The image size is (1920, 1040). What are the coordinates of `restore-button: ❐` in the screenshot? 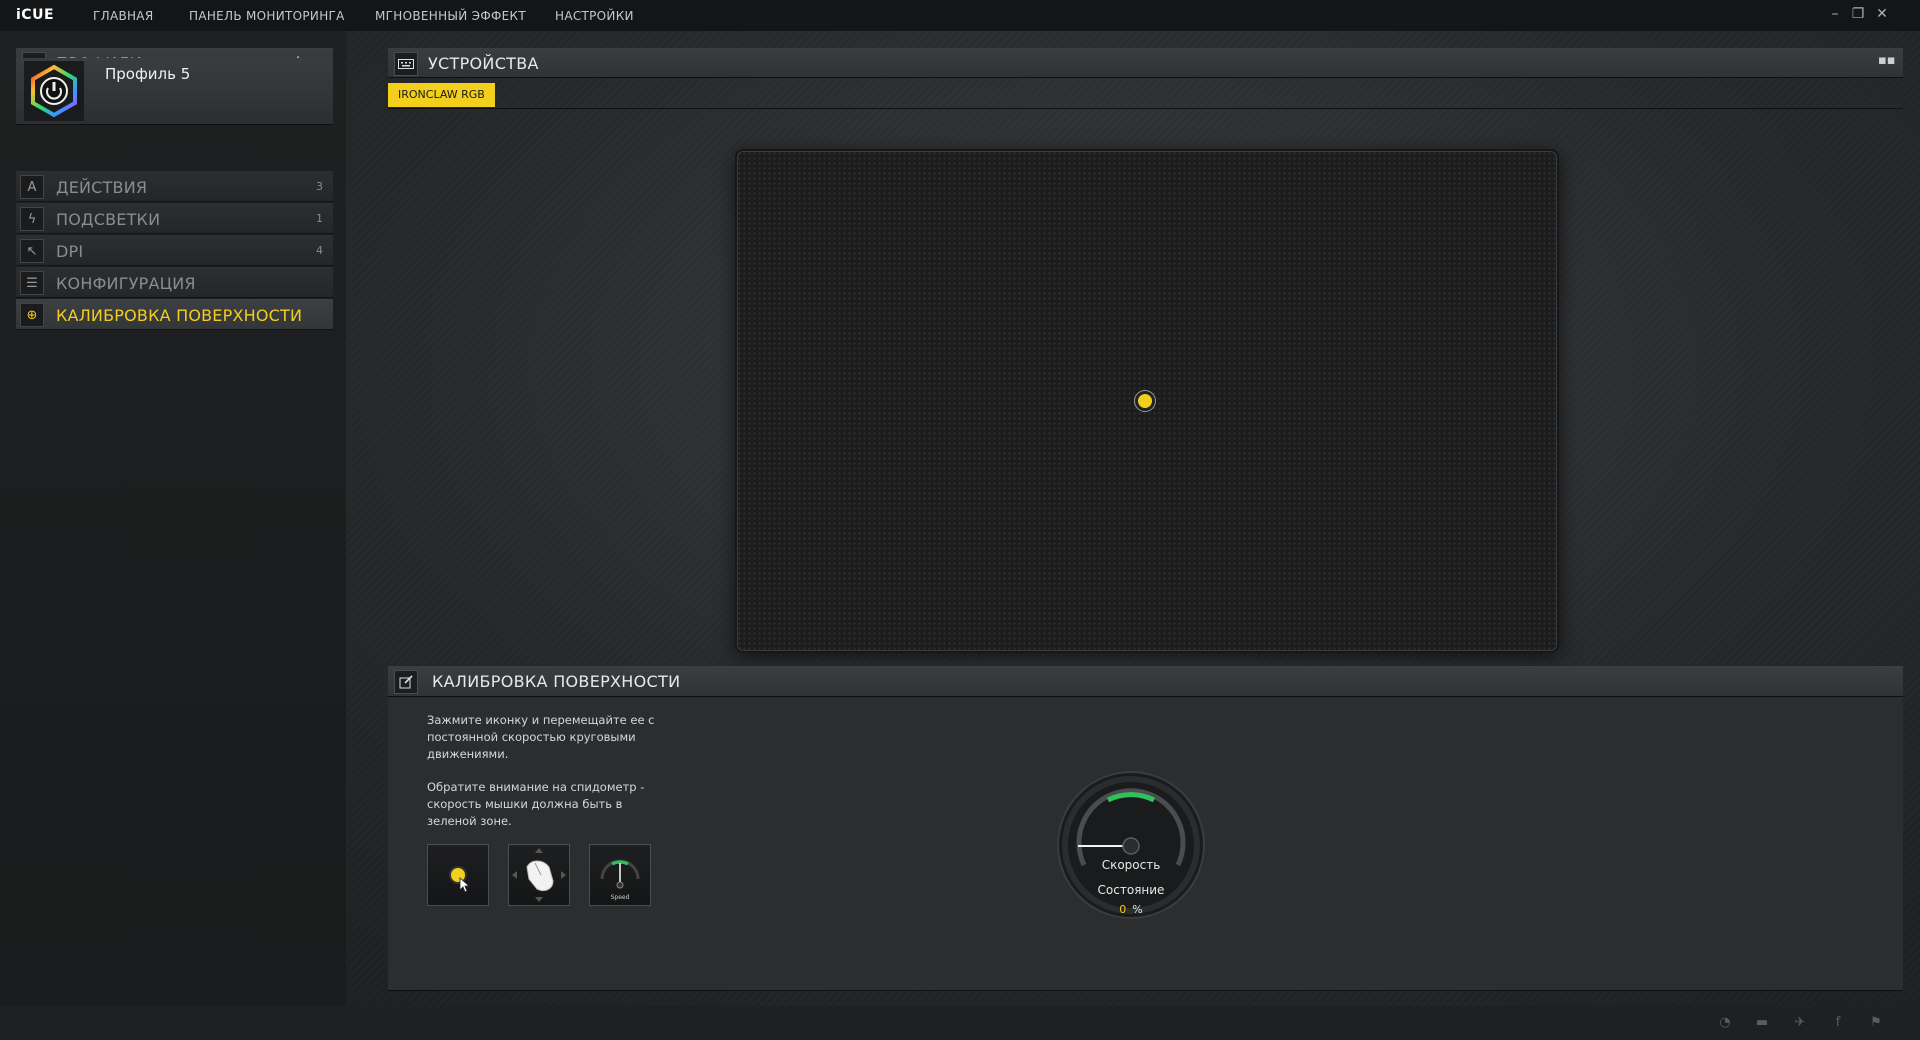 It's located at (1858, 14).